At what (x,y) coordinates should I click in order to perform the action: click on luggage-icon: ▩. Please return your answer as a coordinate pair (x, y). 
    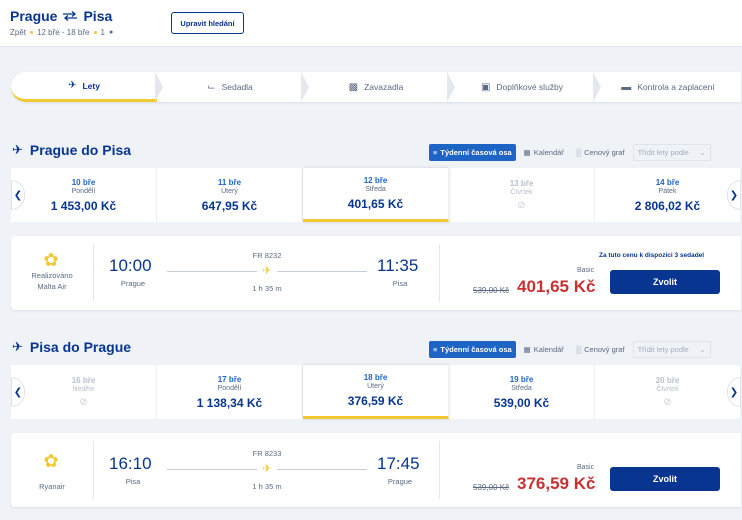
    Looking at the image, I should click on (353, 87).